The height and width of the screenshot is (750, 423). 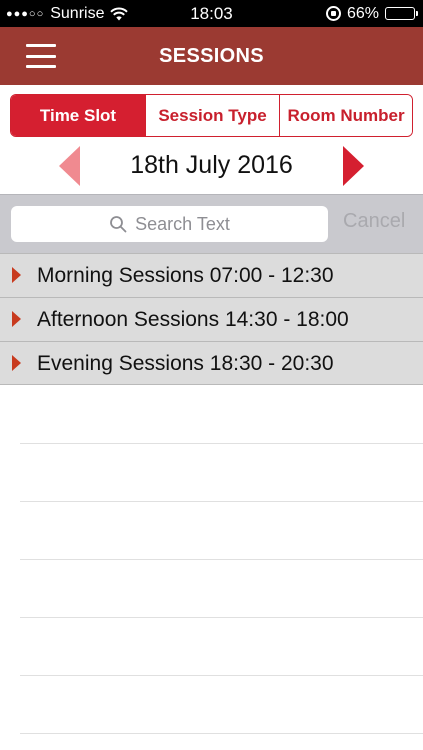 I want to click on segment-room-number: Room Number, so click(x=345, y=115).